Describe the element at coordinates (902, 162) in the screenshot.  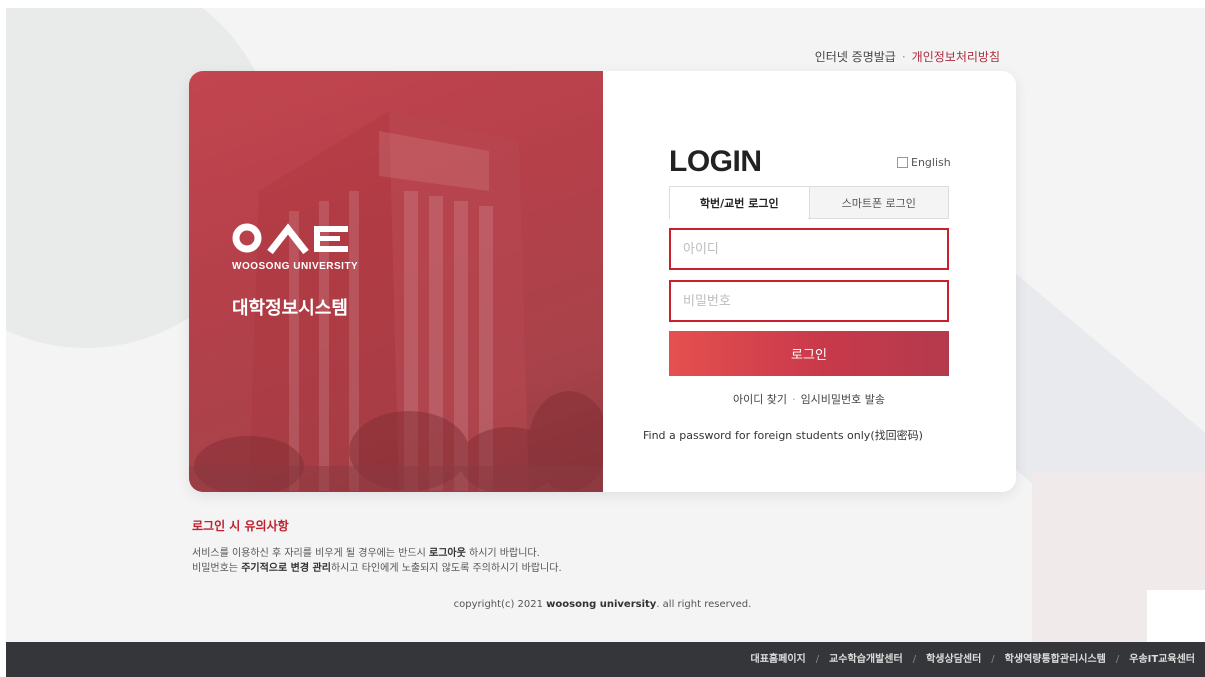
I see `english-checkbox` at that location.